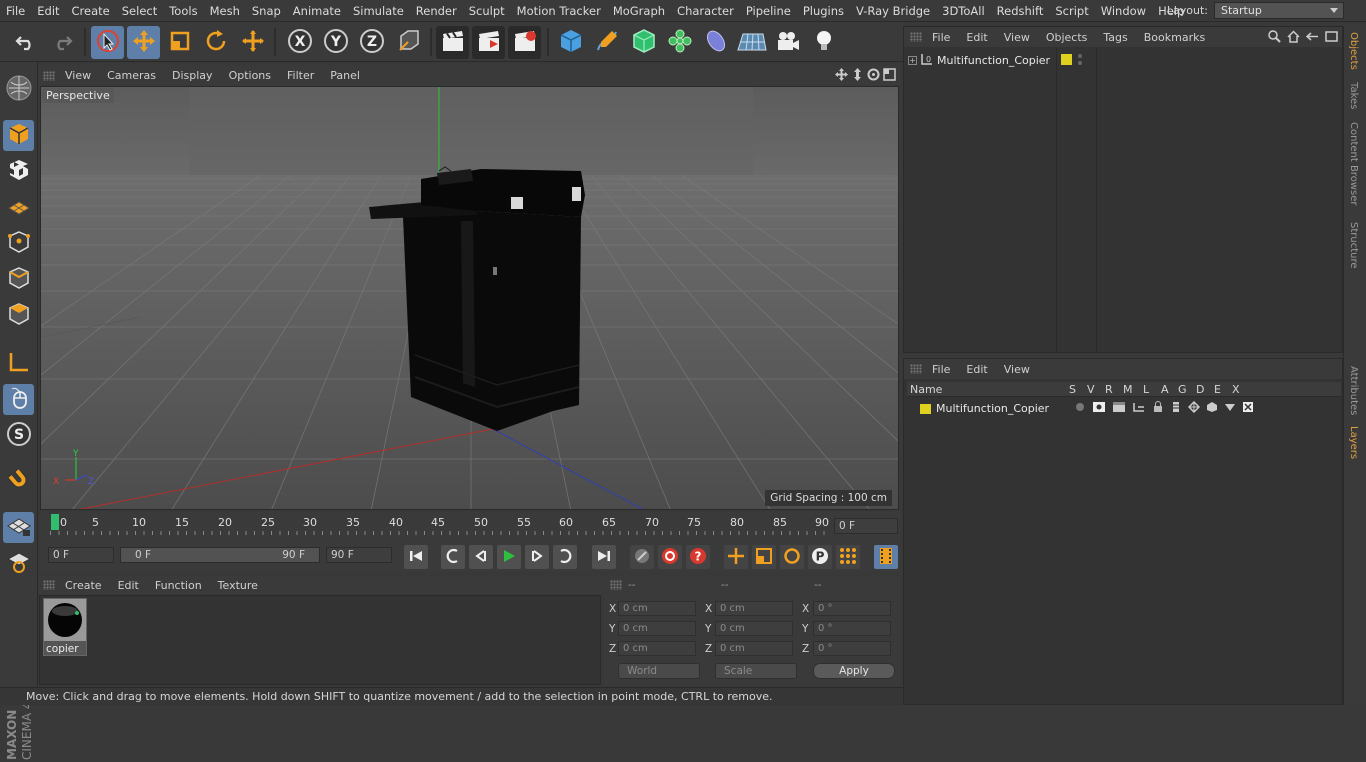  What do you see at coordinates (979, 60) in the screenshot?
I see `object-row: + 0 Multifunction_Copier` at bounding box center [979, 60].